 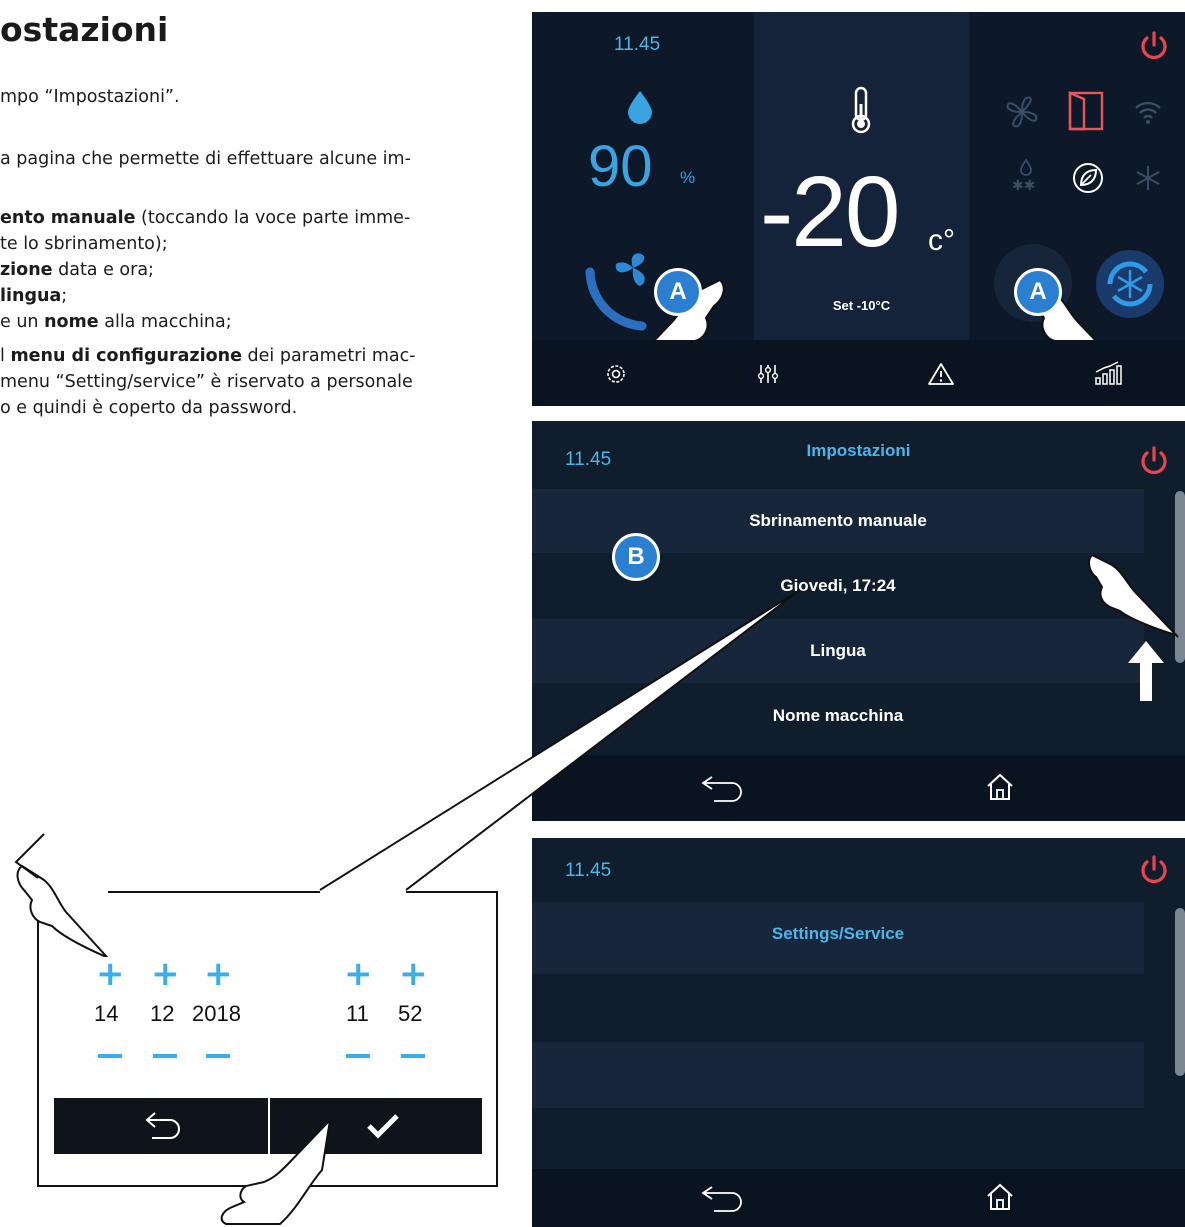 I want to click on checkmark-icon, so click(x=383, y=1126).